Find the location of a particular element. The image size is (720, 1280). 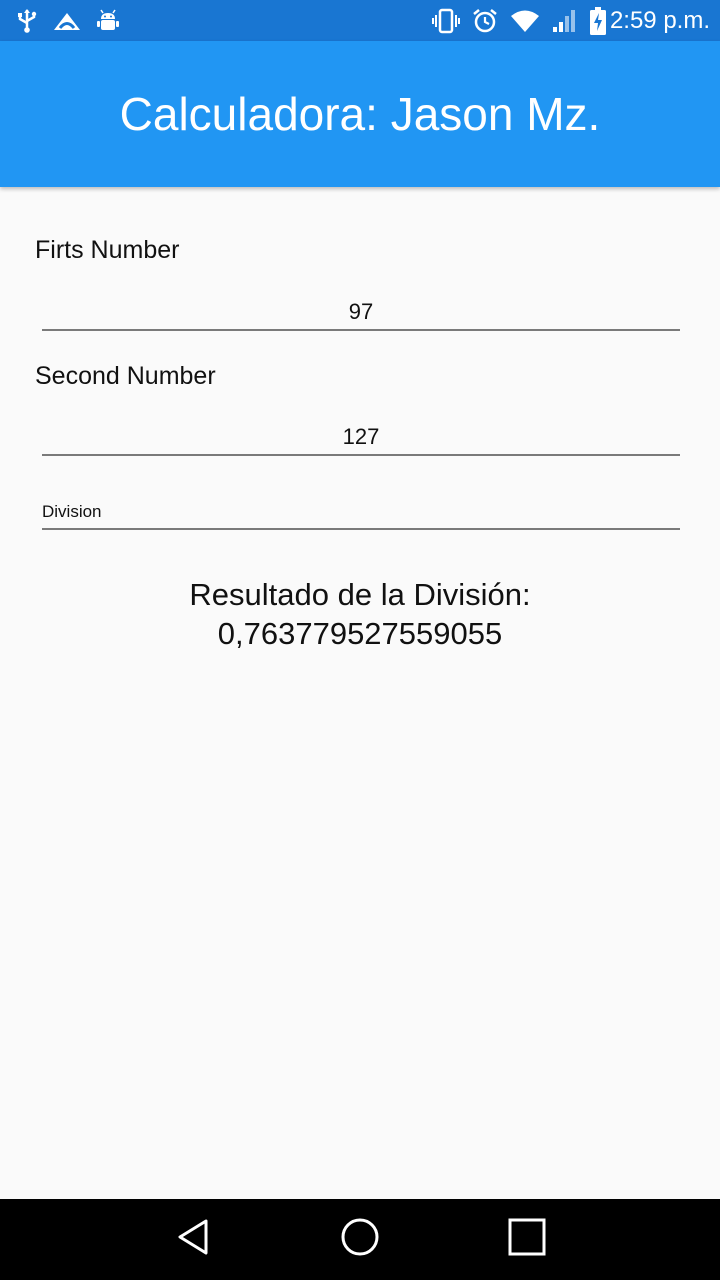

status-left-icons is located at coordinates (75, 21).